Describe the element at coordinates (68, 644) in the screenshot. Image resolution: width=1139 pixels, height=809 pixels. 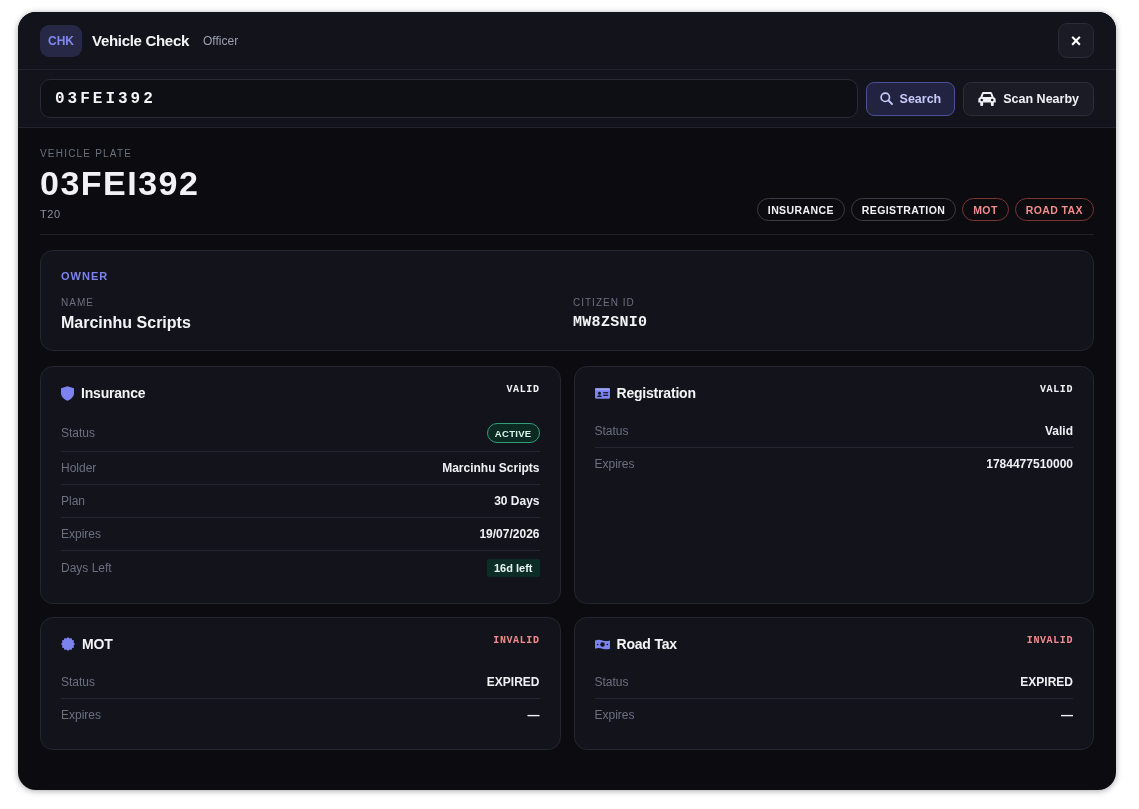
I see `seal-icon` at that location.